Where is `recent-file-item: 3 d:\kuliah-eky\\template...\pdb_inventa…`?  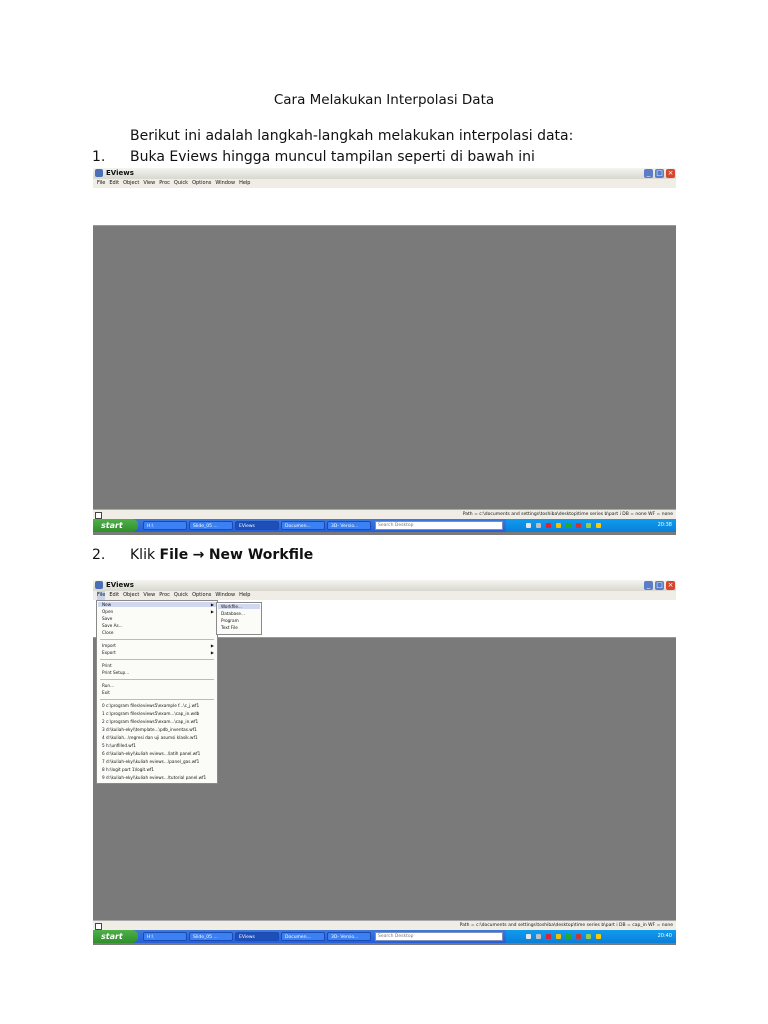 recent-file-item: 3 d:\kuliah-eky\\template...\pdb_inventa… is located at coordinates (149, 729).